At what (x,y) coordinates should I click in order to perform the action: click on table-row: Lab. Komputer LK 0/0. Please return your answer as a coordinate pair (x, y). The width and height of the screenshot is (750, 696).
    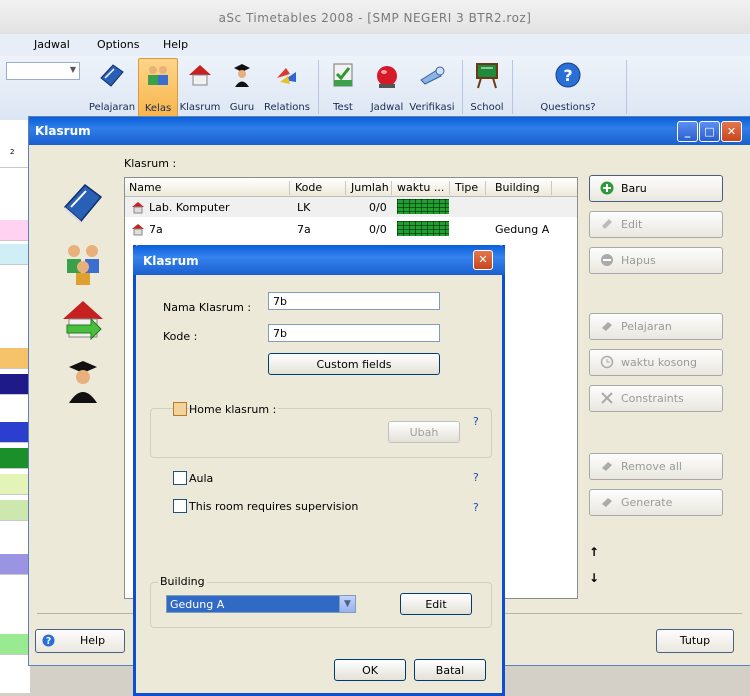
    Looking at the image, I should click on (351, 207).